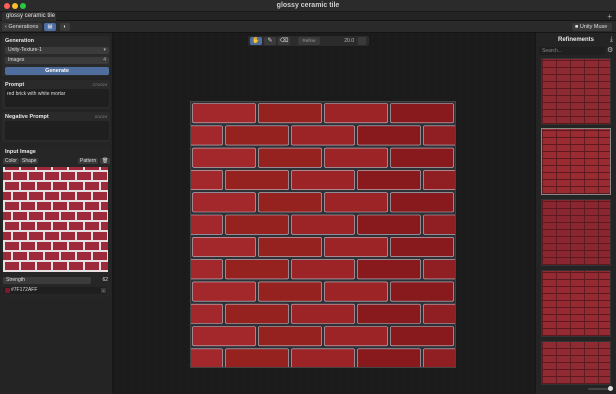 The image size is (616, 394). What do you see at coordinates (20, 41) in the screenshot?
I see `generation-title: Generation` at bounding box center [20, 41].